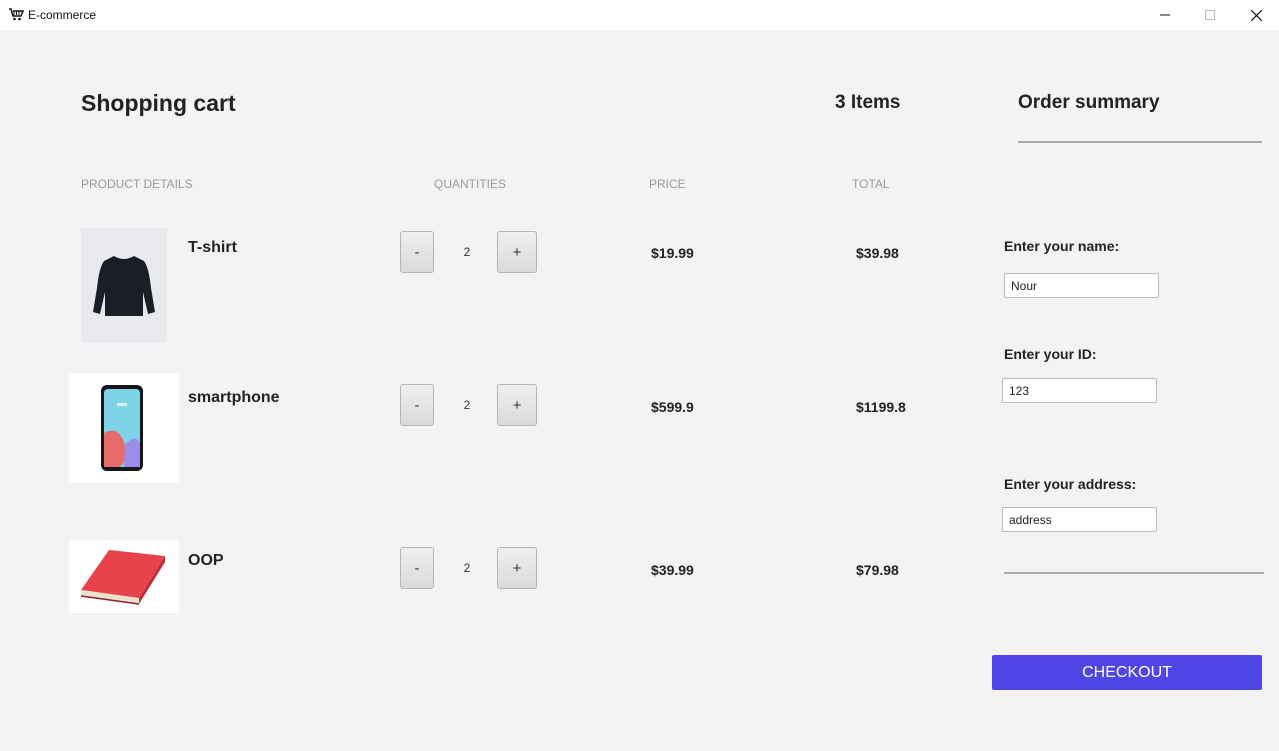  Describe the element at coordinates (124, 428) in the screenshot. I see `smartphone-image` at that location.